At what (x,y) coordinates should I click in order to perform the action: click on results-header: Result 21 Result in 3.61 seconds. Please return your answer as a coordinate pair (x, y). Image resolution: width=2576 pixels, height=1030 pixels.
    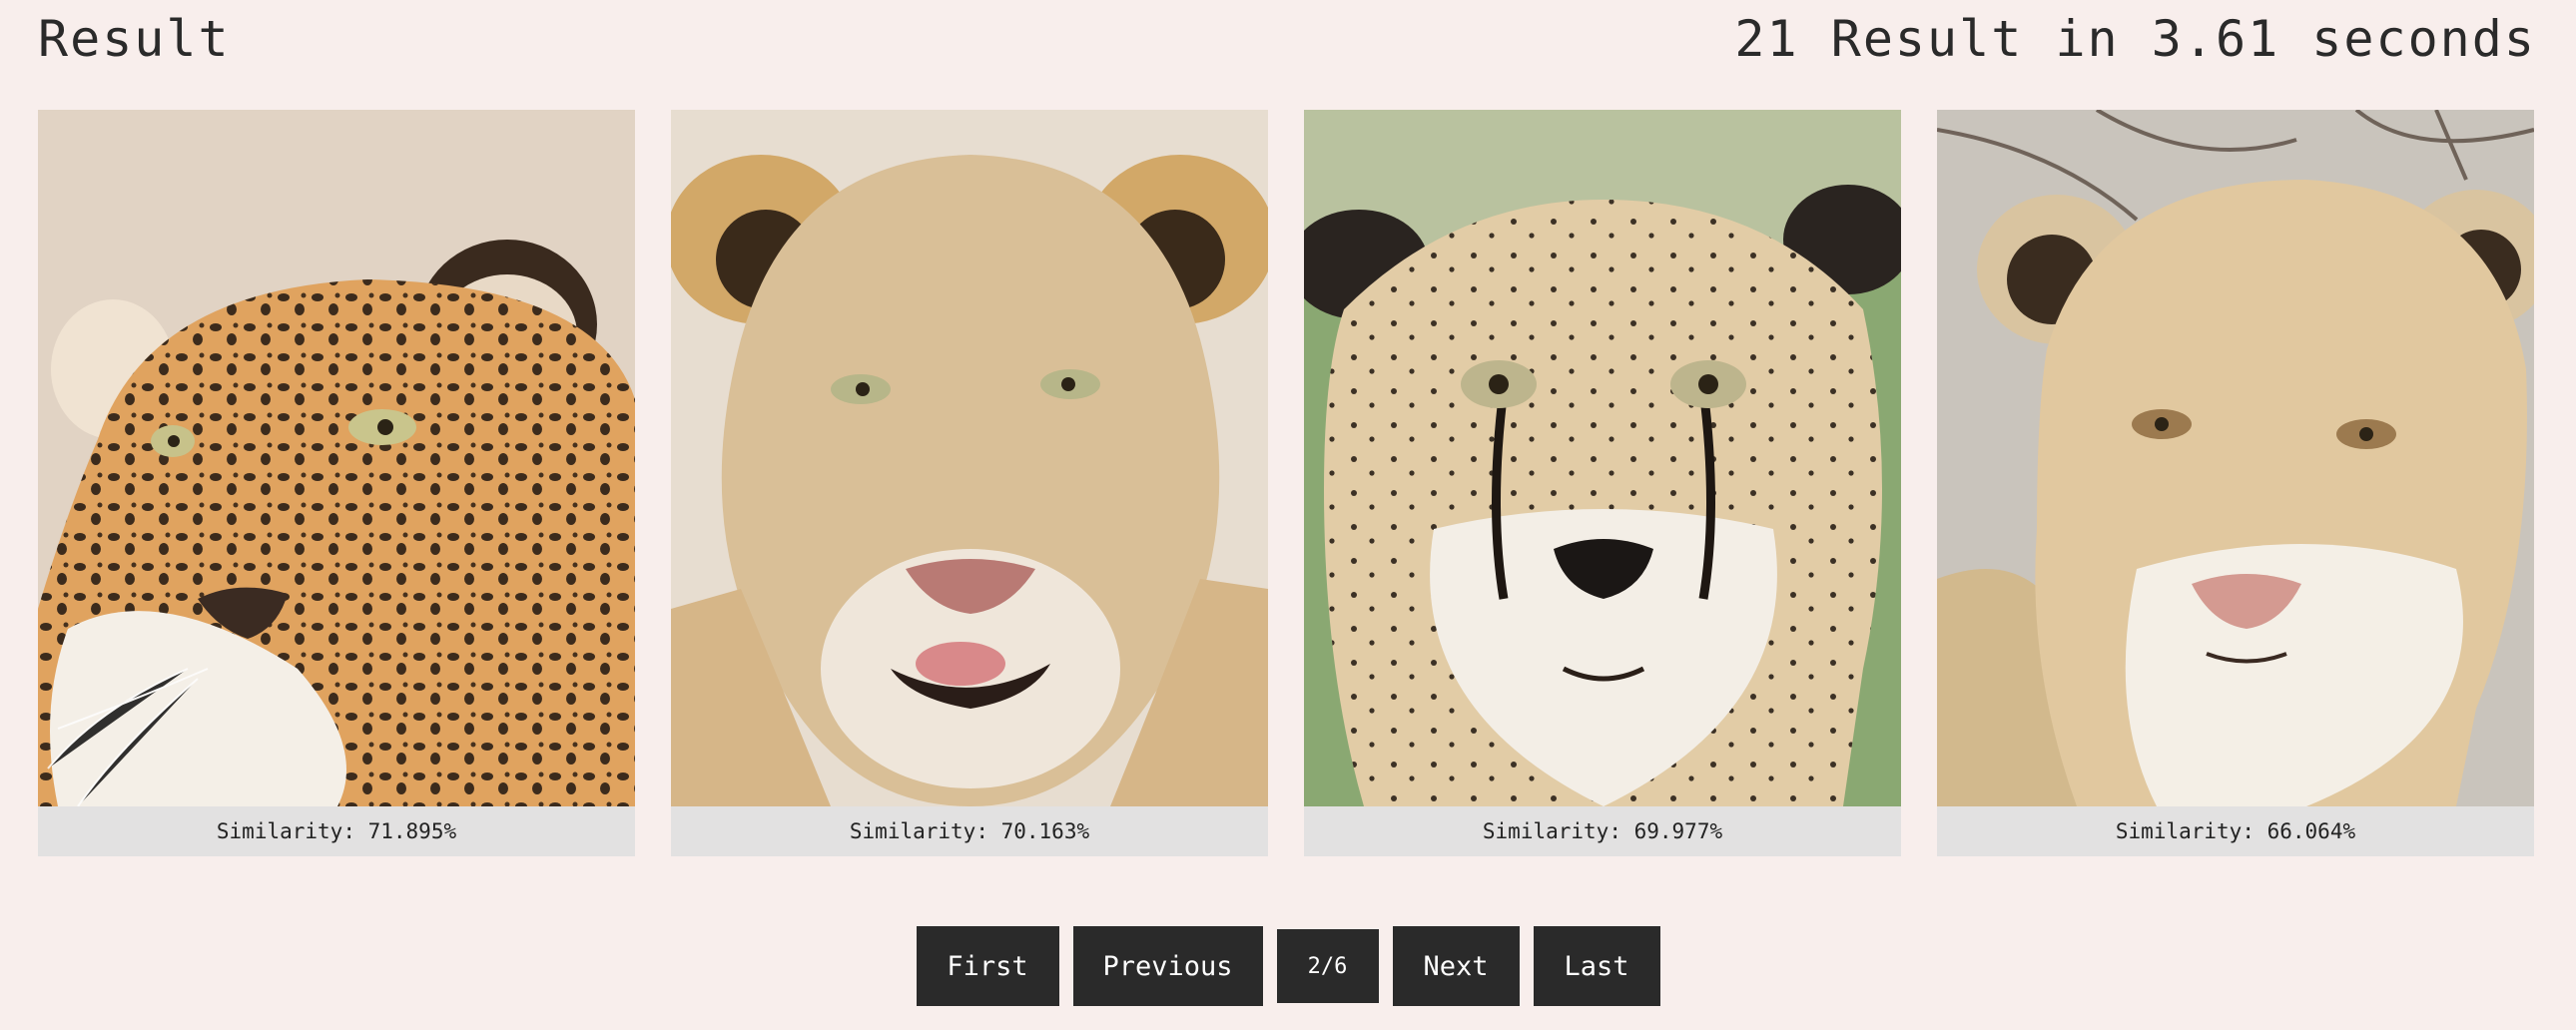
    Looking at the image, I should click on (1287, 39).